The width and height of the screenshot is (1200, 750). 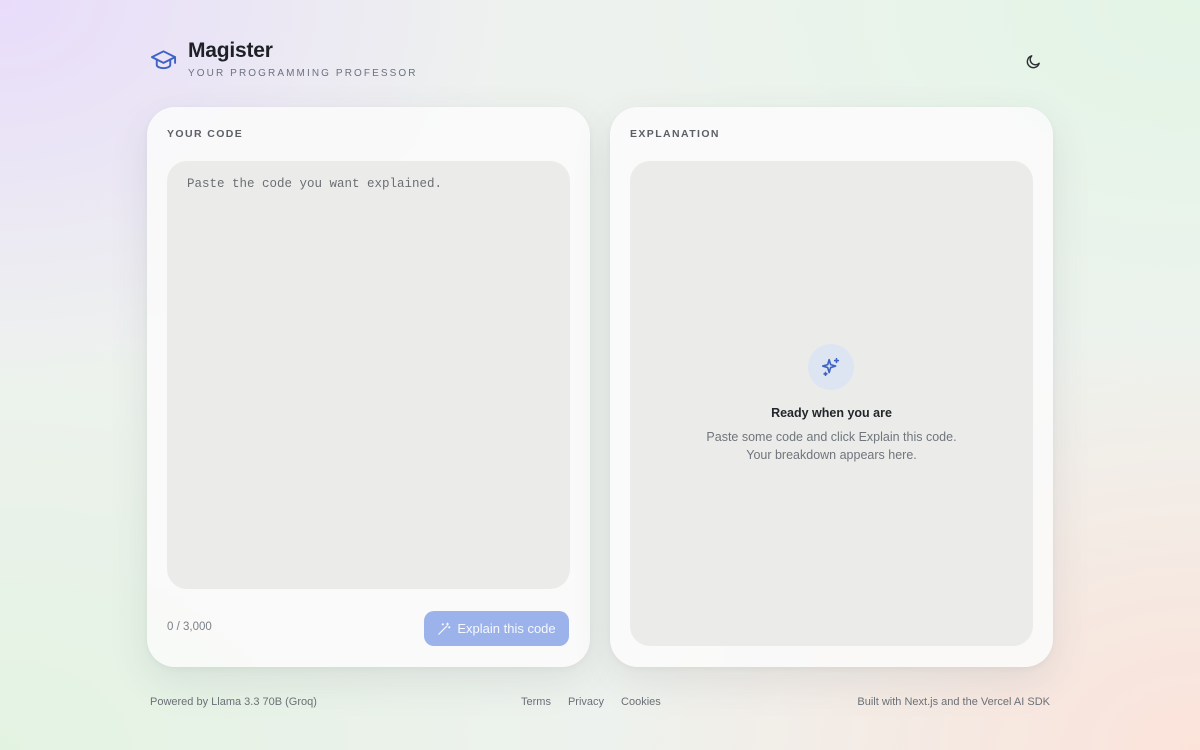 I want to click on empty-state-line-2: Your breakdown appears here., so click(x=831, y=455).